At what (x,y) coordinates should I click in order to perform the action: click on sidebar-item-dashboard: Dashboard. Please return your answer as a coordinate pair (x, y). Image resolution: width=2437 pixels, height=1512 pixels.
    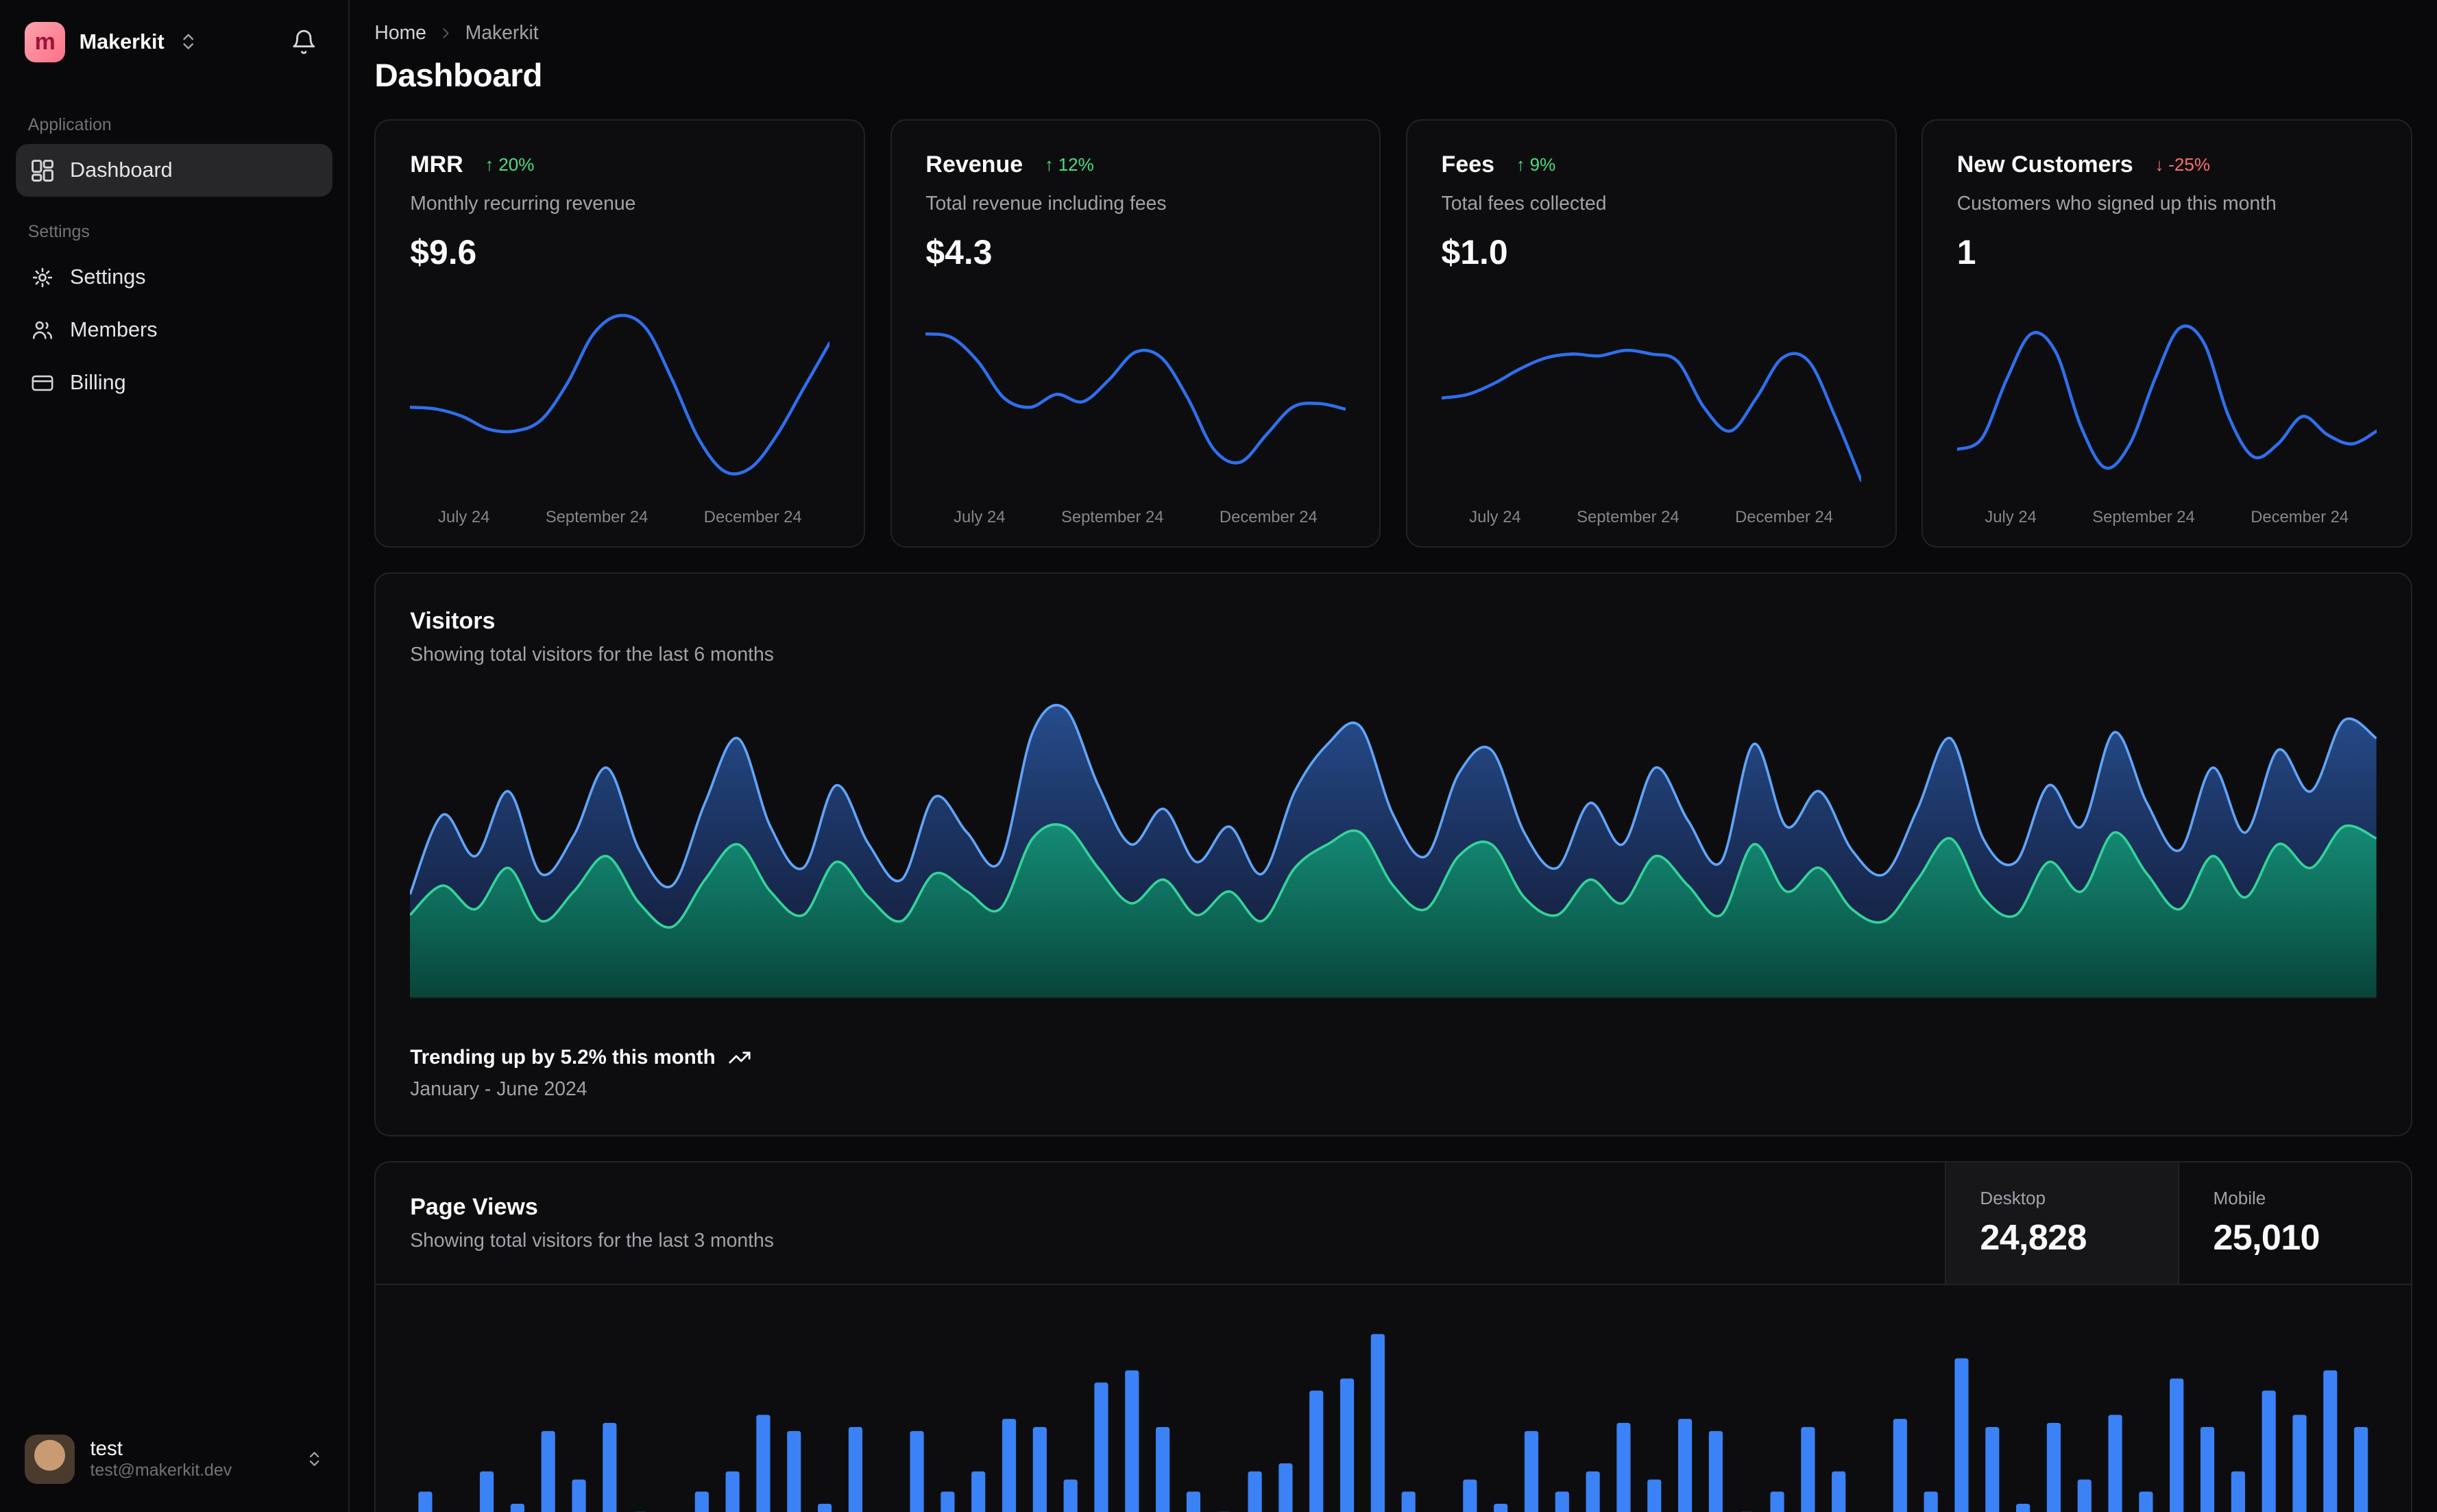
    Looking at the image, I should click on (174, 171).